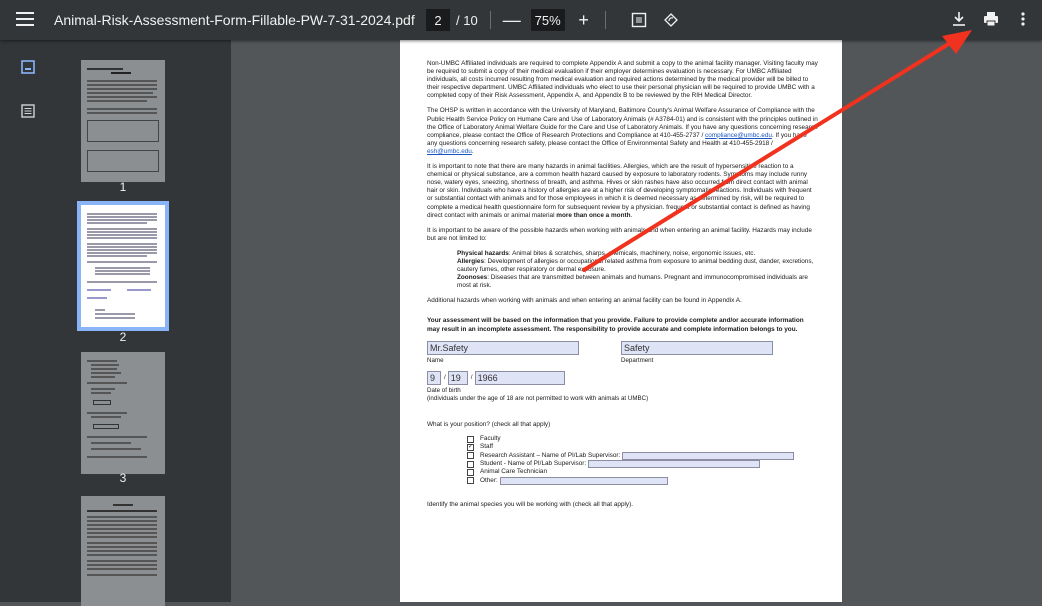  I want to click on zoom-out-button: —, so click(512, 20).